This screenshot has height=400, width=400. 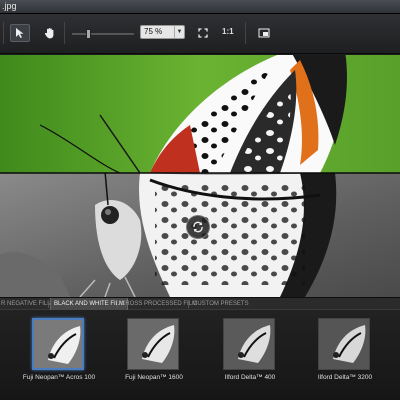 I want to click on hand-icon, so click(x=49, y=33).